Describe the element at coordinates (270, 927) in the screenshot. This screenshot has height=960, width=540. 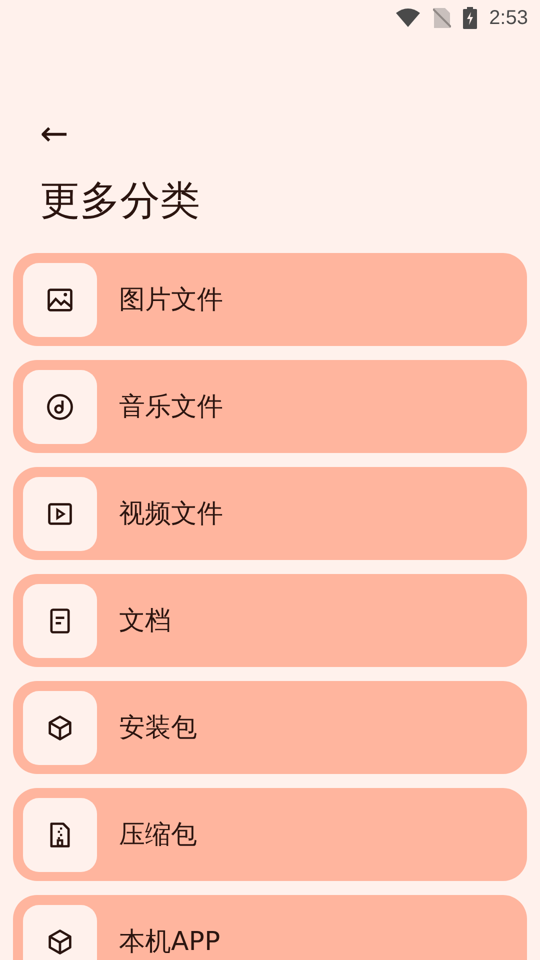
I see `category-item: 本机APP` at that location.